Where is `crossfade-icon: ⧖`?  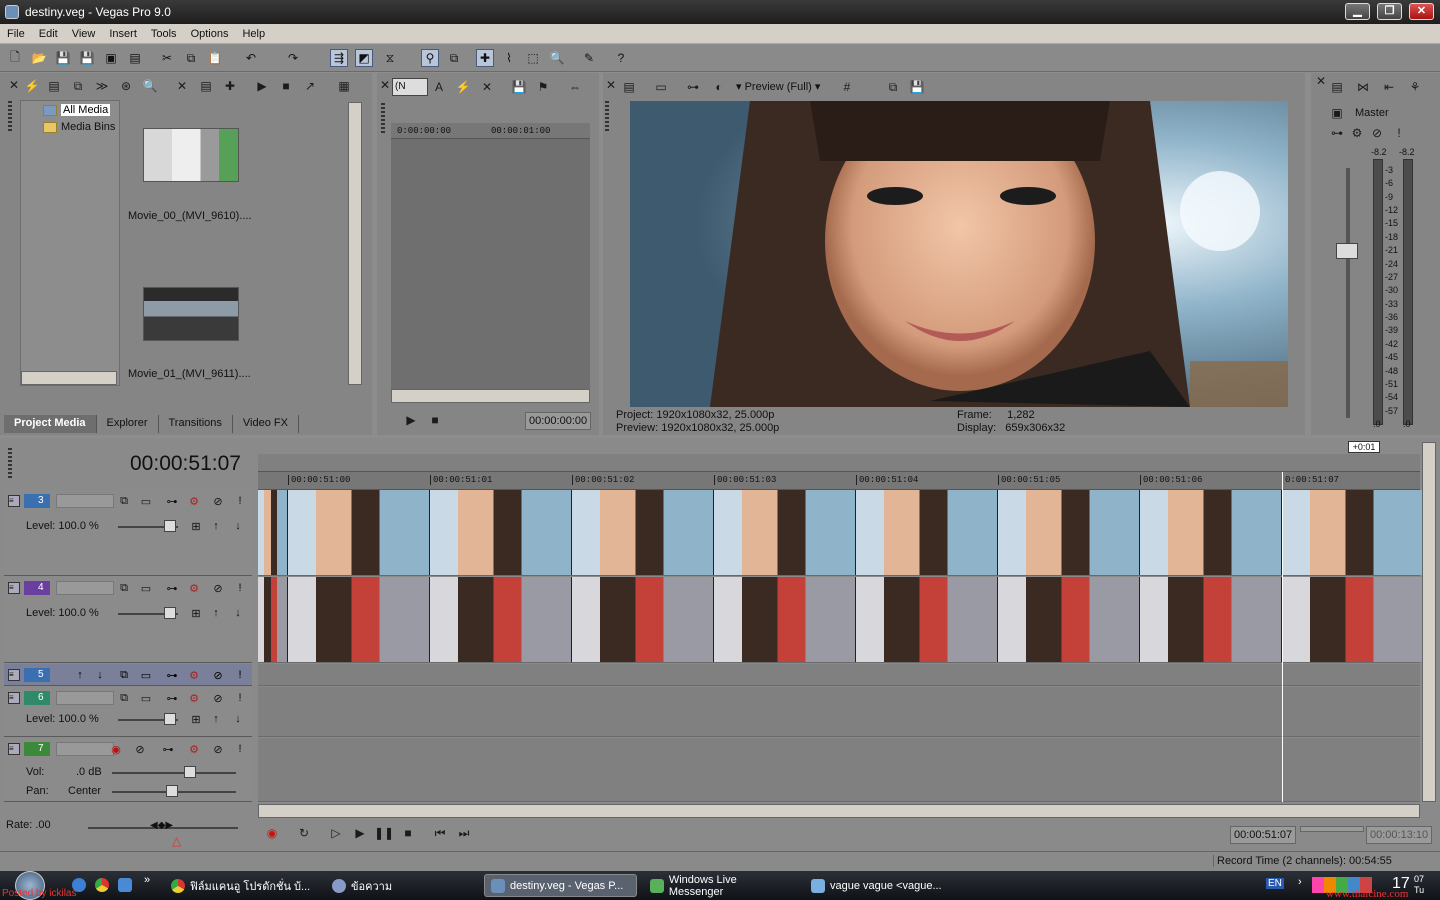
crossfade-icon: ⧖ is located at coordinates (390, 58).